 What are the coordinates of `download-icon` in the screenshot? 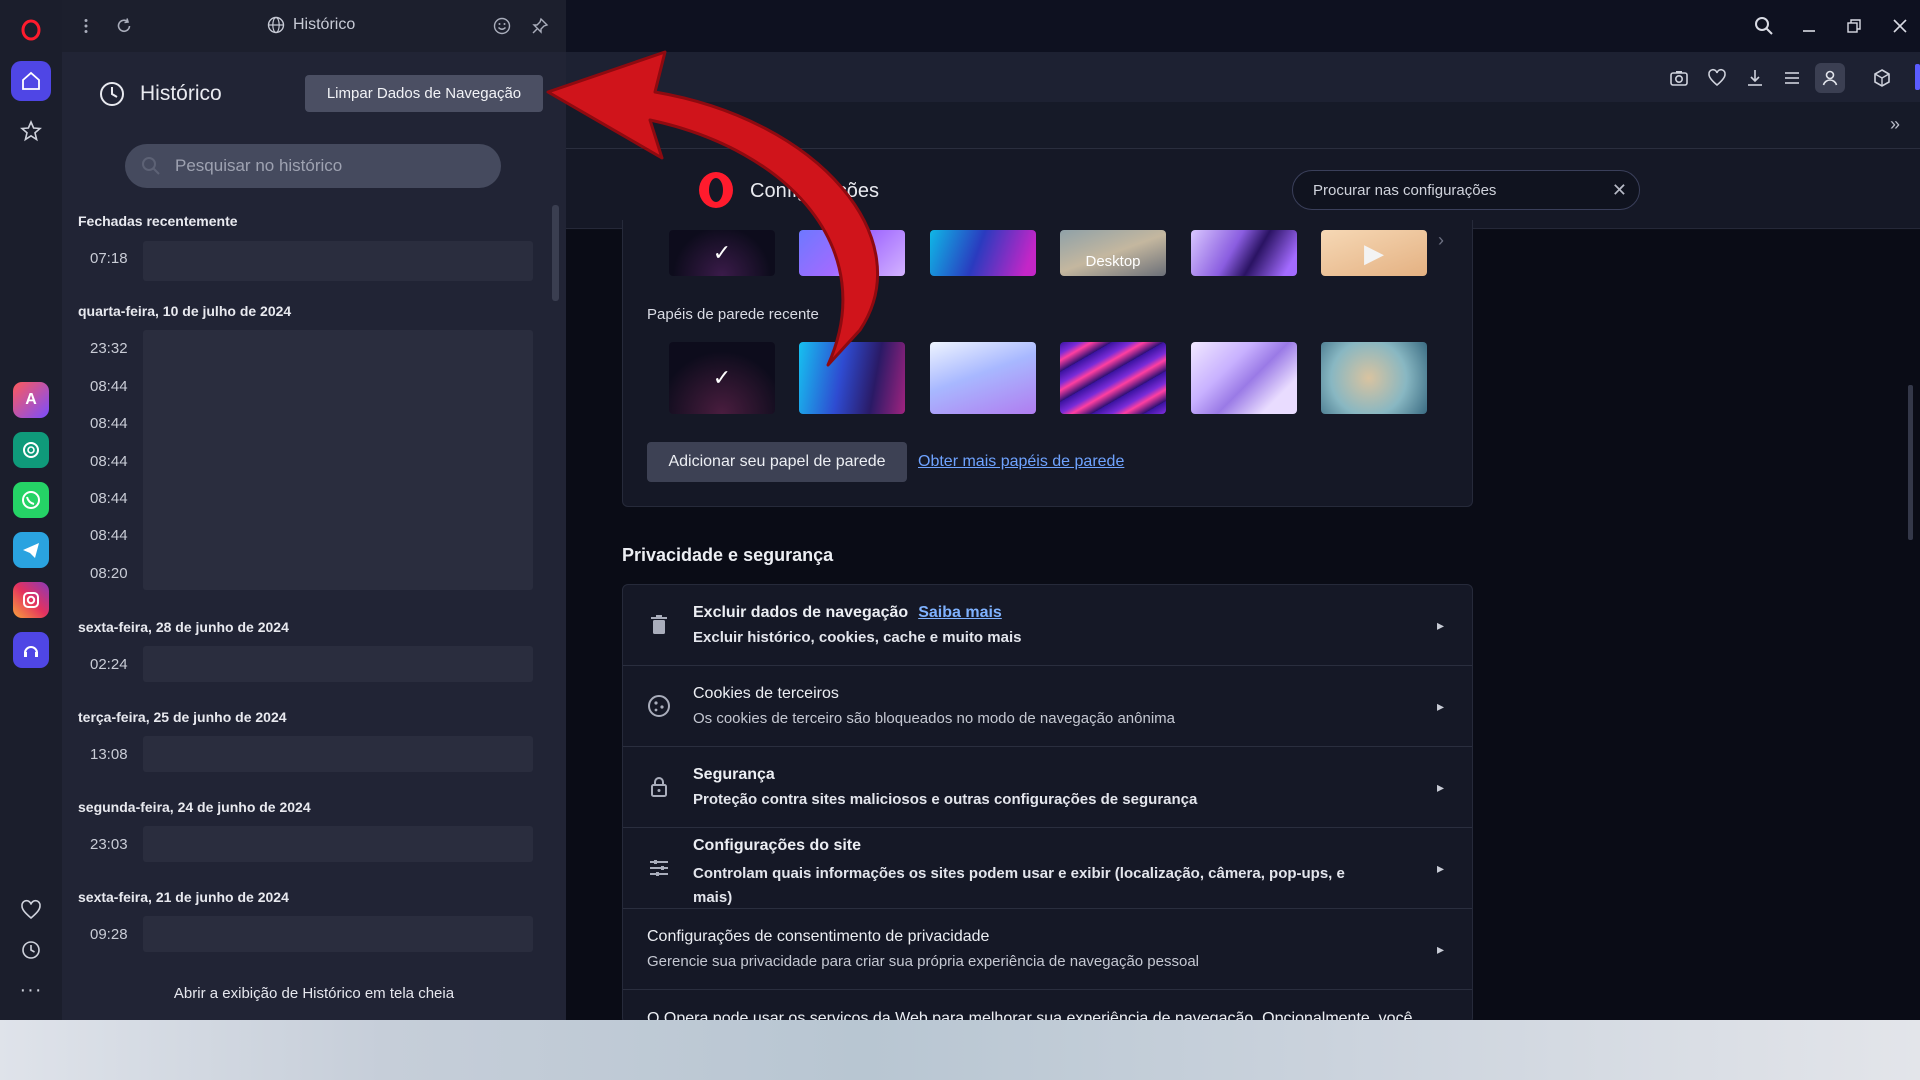 It's located at (1755, 78).